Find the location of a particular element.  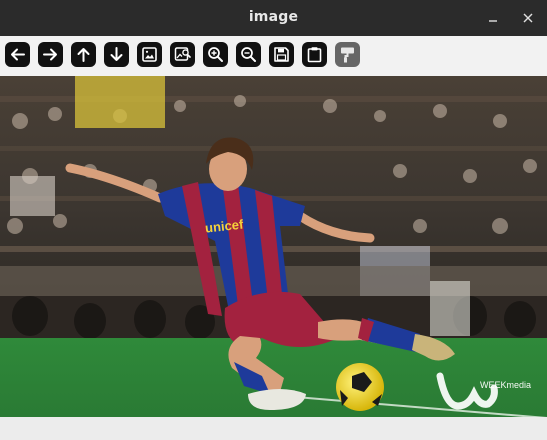

clipboard-button is located at coordinates (314, 54).